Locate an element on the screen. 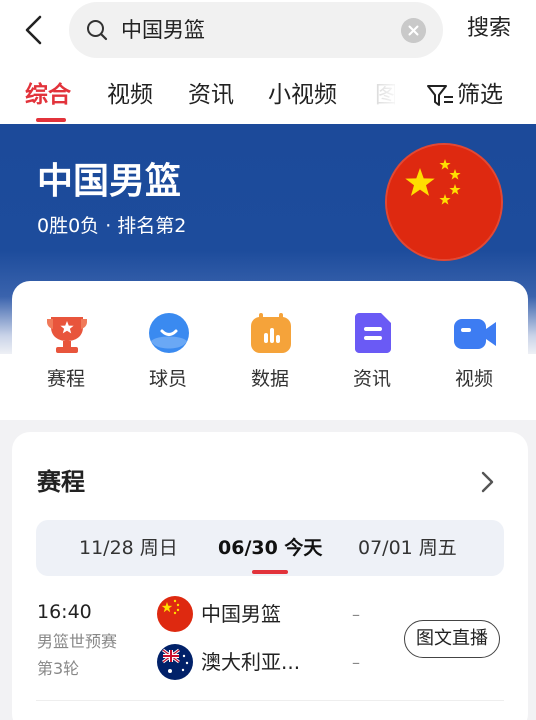  divider is located at coordinates (270, 700).